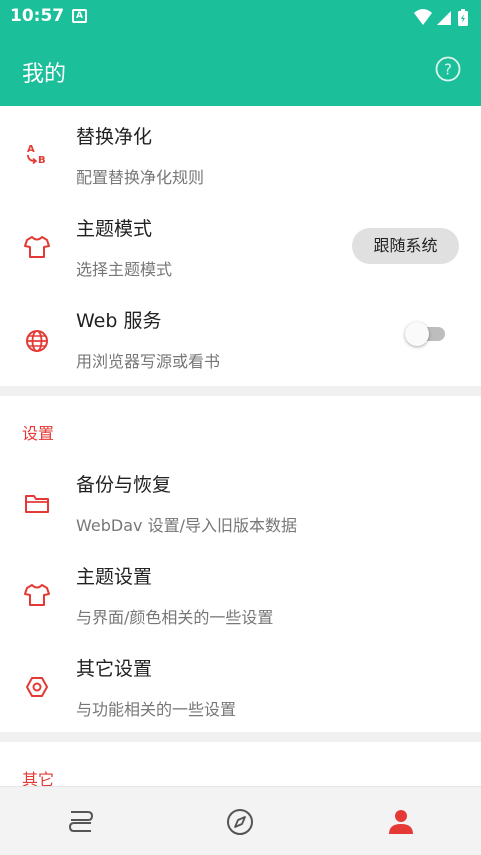 The height and width of the screenshot is (855, 481). Describe the element at coordinates (444, 18) in the screenshot. I see `cellular-signal-icon` at that location.